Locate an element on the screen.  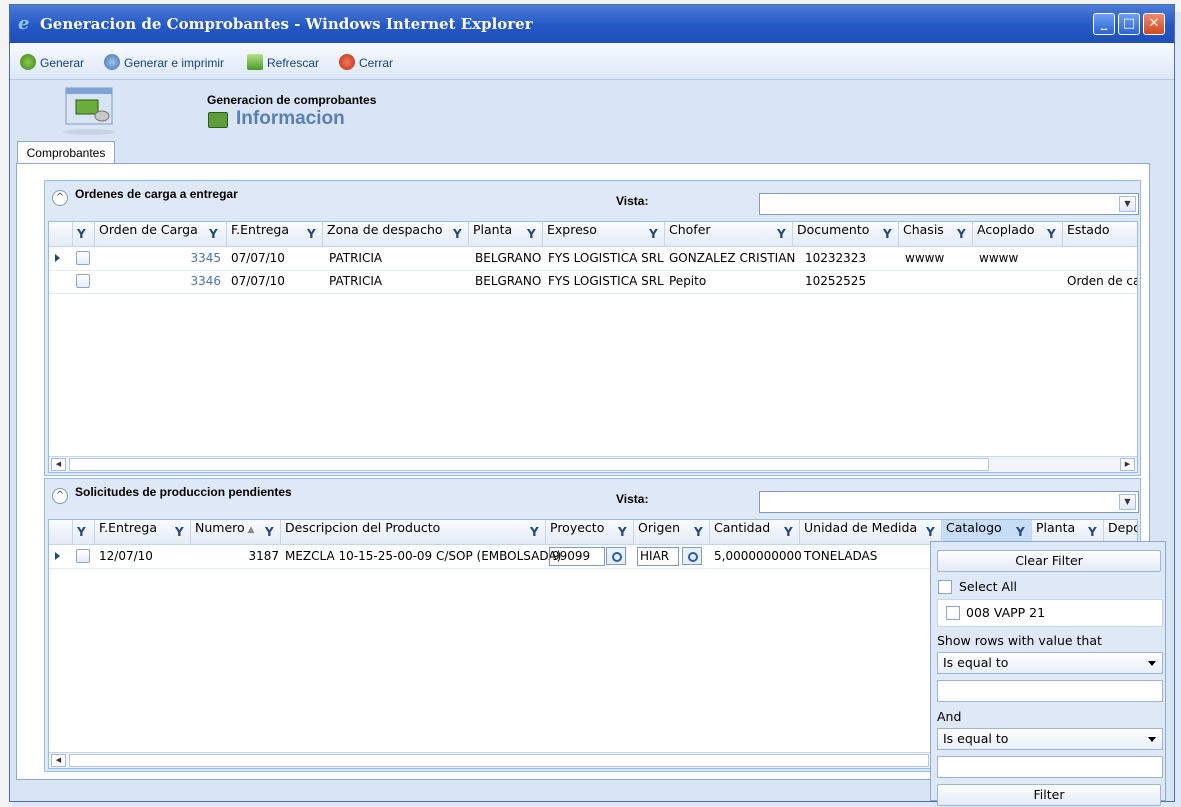
maximize-button: □ is located at coordinates (1129, 24).